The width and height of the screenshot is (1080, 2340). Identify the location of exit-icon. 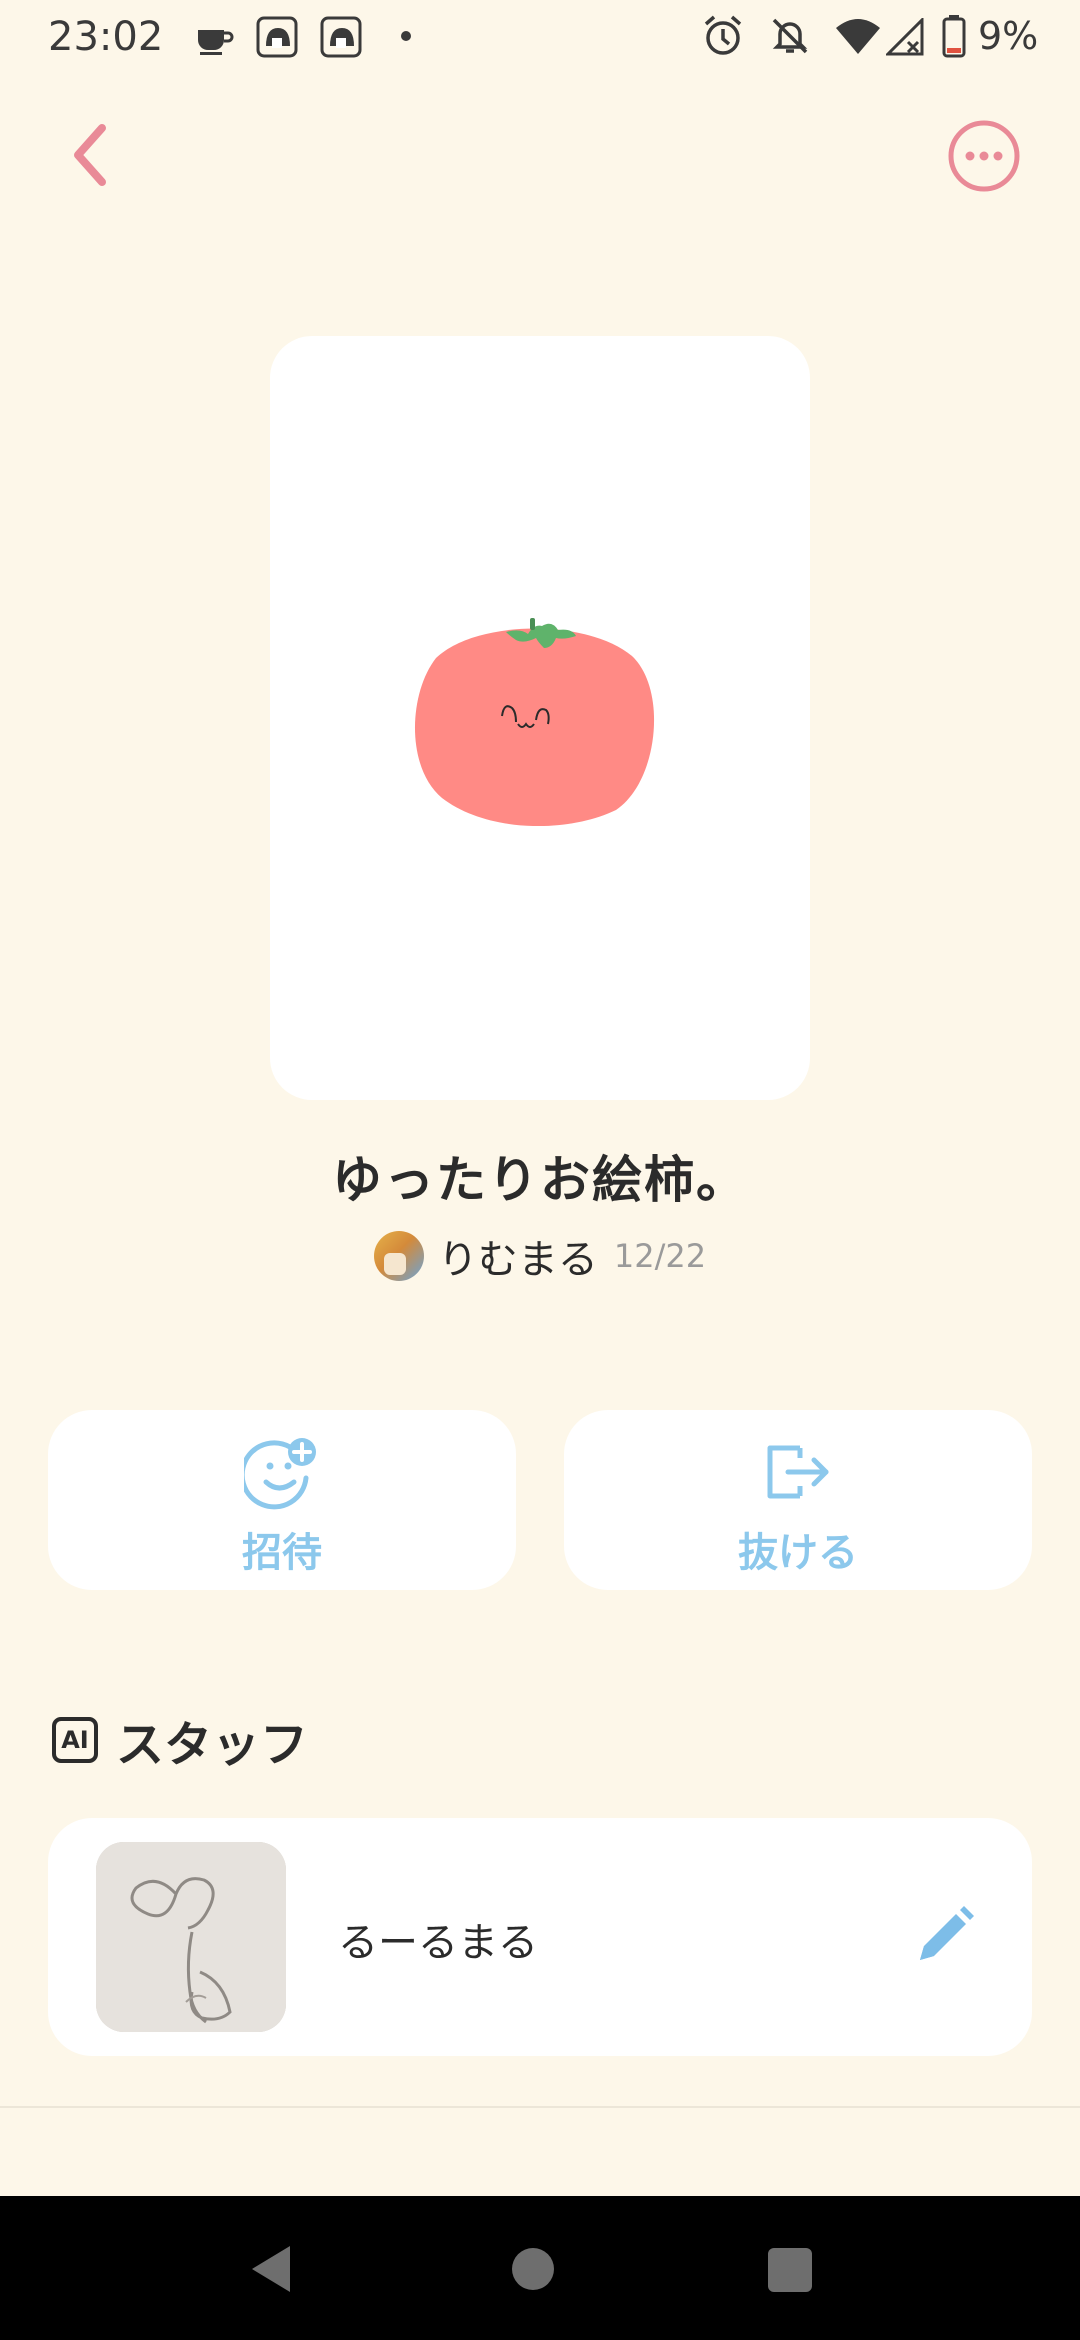
(798, 1472).